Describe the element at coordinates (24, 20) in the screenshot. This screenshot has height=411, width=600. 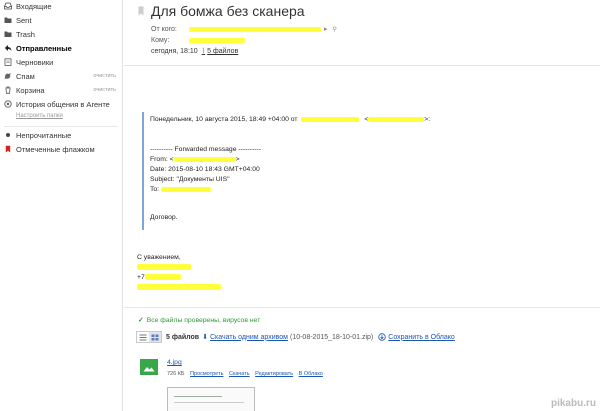
I see `sidebar-item-label: Sent` at that location.